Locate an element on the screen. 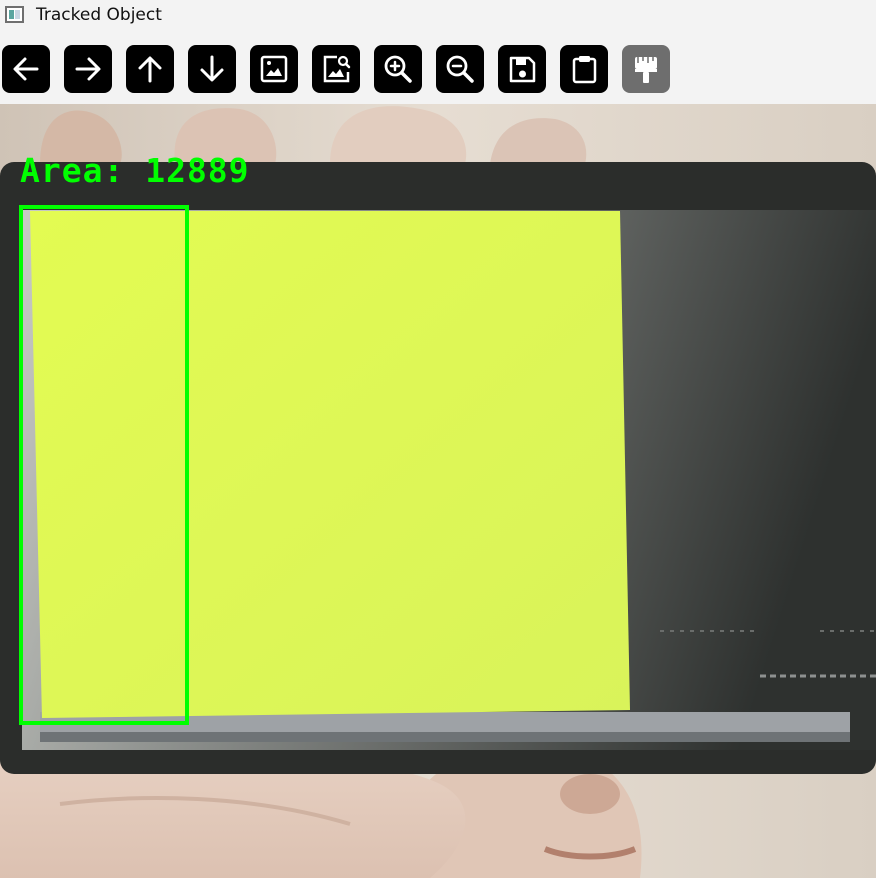 The height and width of the screenshot is (878, 876). arrow-left-icon is located at coordinates (26, 69).